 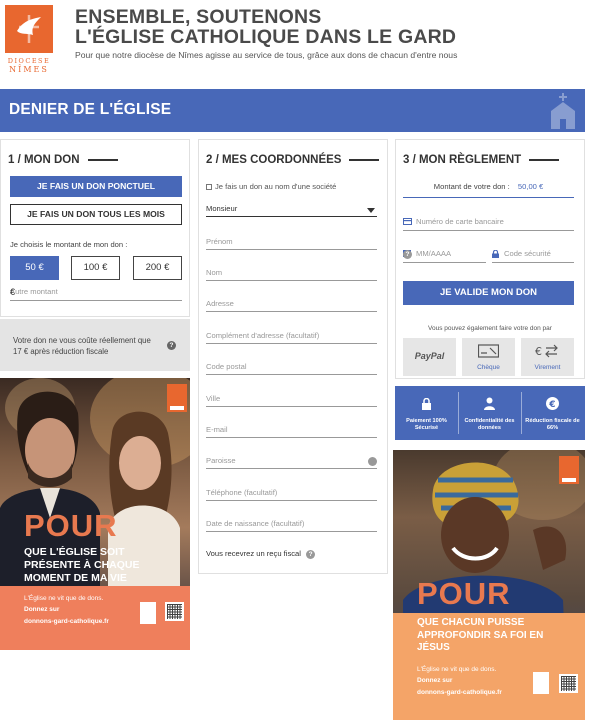 What do you see at coordinates (293, 160) in the screenshot?
I see `step2-title: 2 / MES COORDONNÉES` at bounding box center [293, 160].